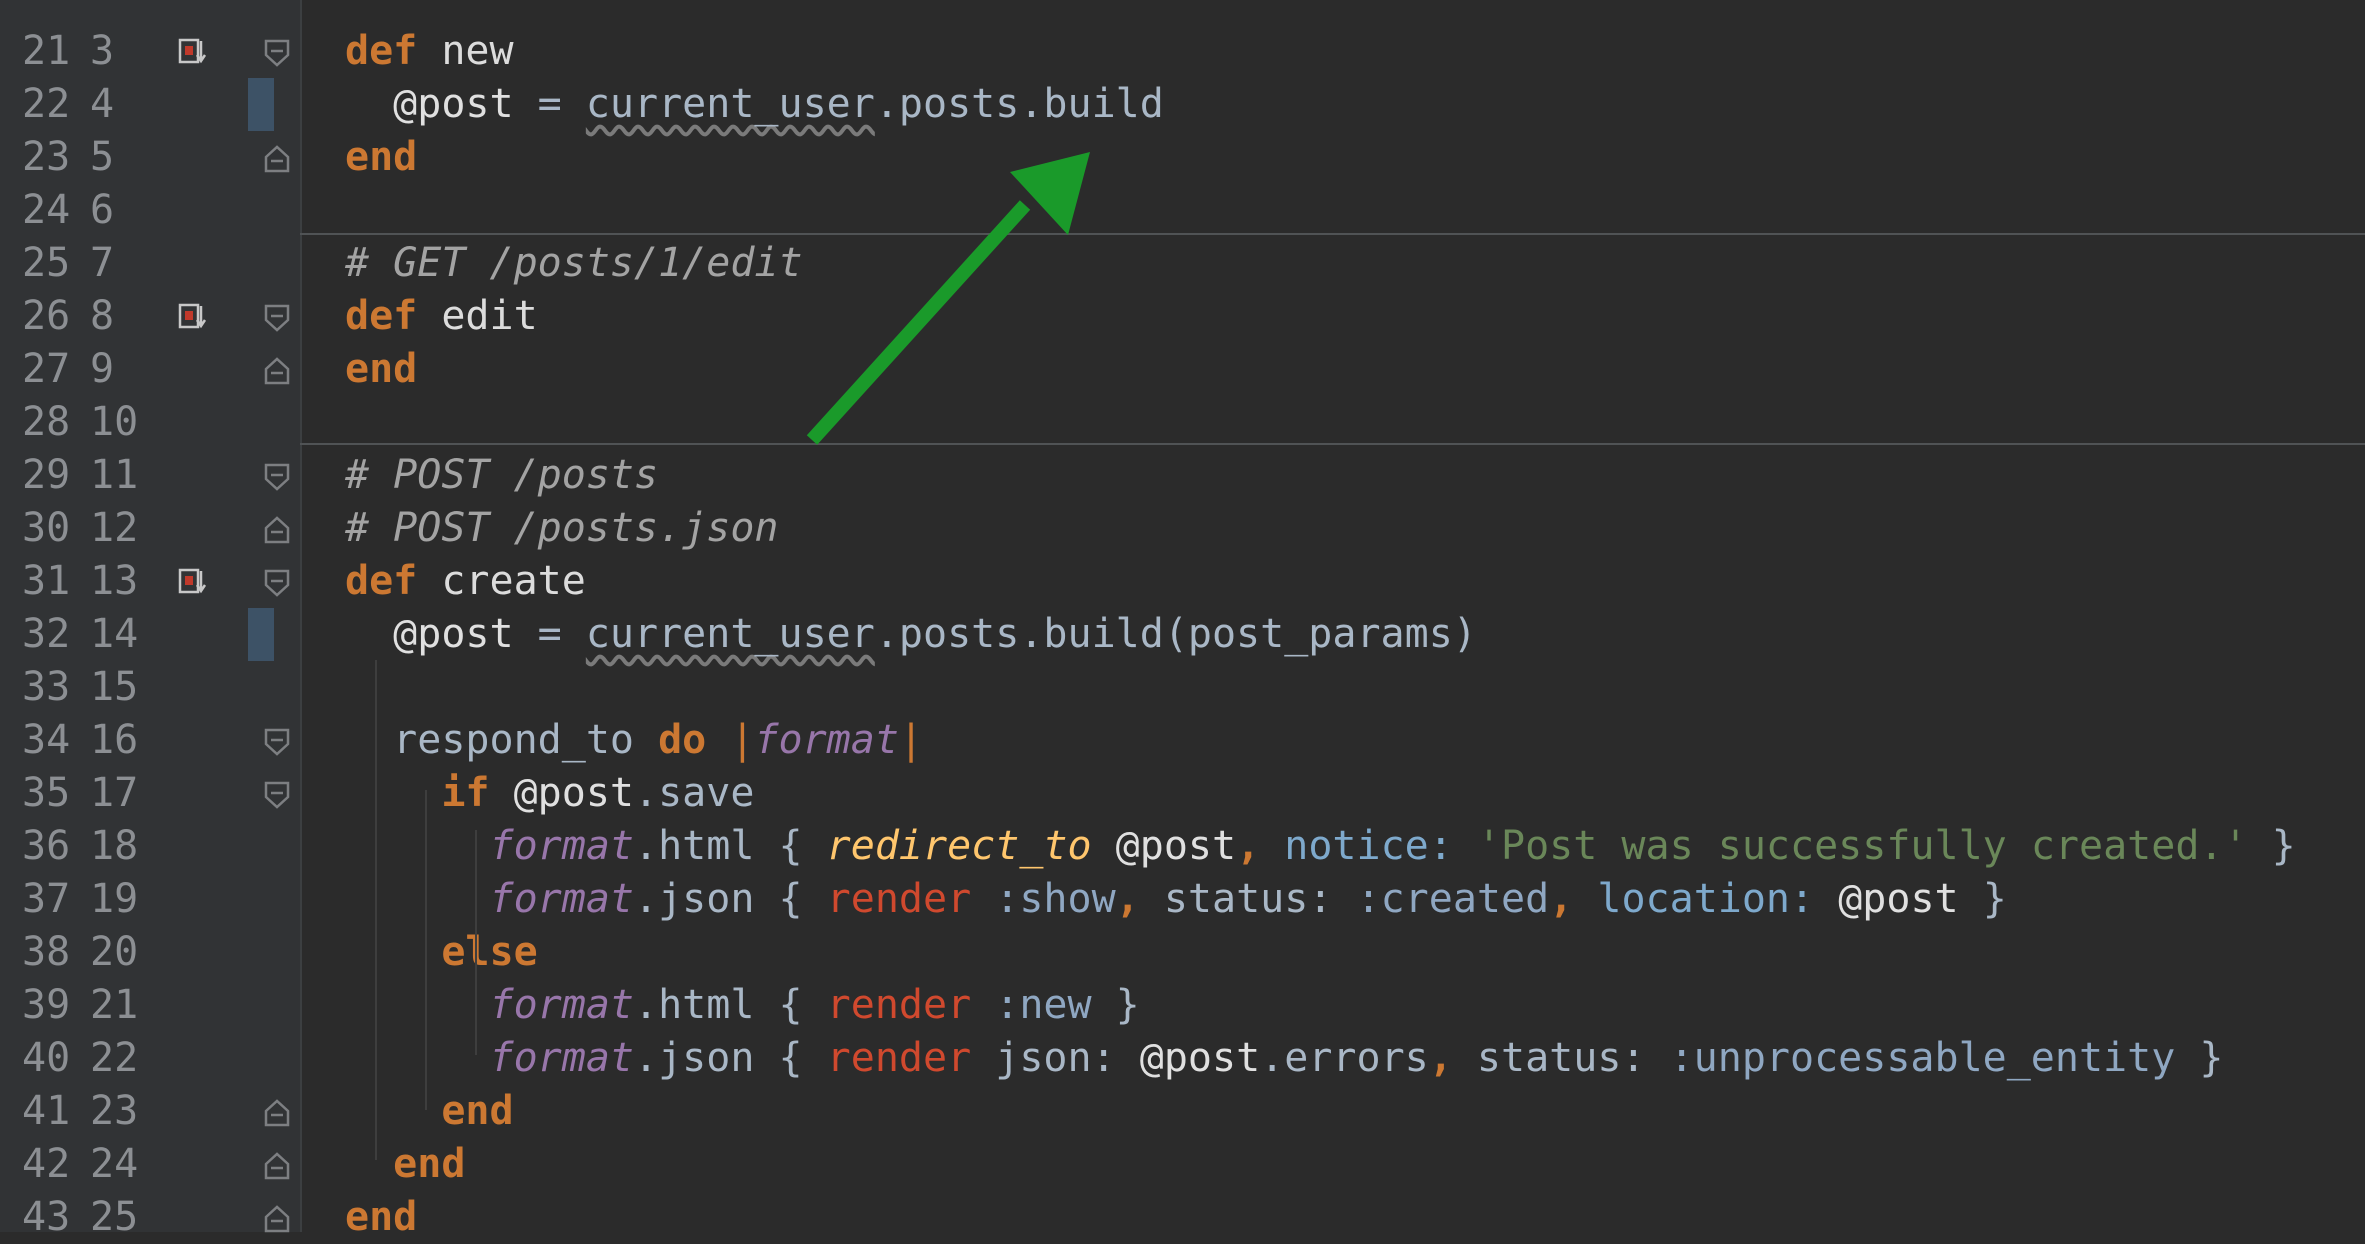 The image size is (2365, 1244). Describe the element at coordinates (948, 298) in the screenshot. I see `green-arrow-annotation` at that location.